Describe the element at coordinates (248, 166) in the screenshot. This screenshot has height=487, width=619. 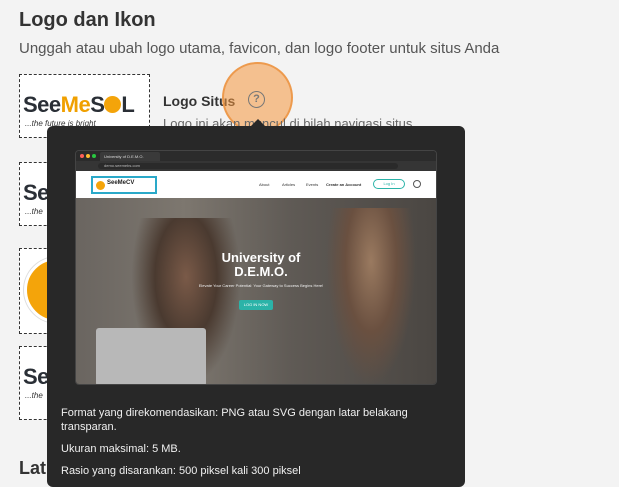
I see `address-field: demo.seemebs.com` at that location.